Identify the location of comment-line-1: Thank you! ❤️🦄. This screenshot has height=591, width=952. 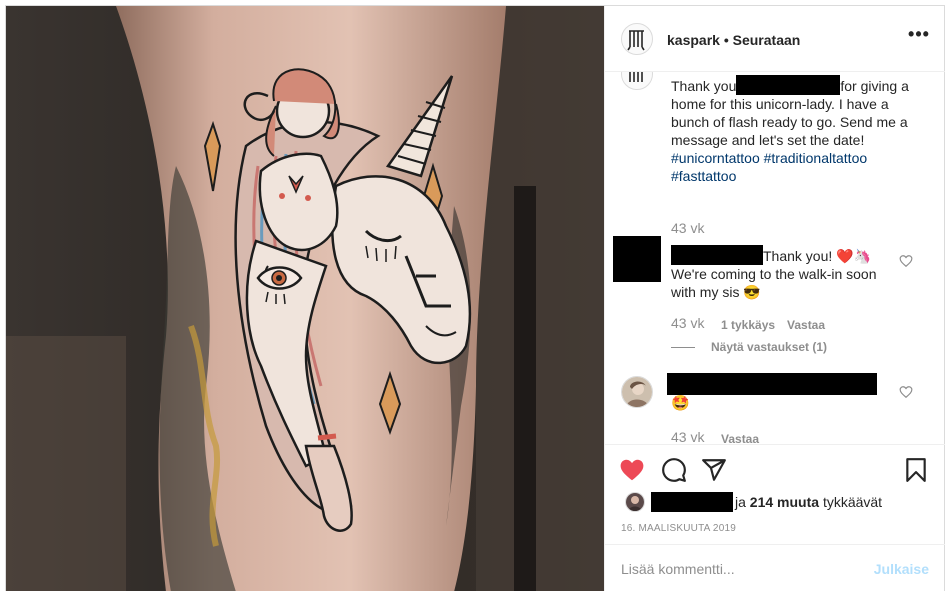
(817, 256).